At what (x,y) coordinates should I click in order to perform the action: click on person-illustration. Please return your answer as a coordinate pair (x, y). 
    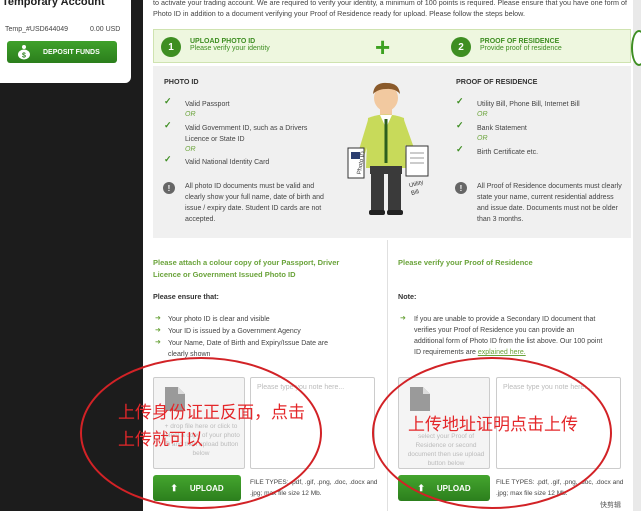
    Looking at the image, I should click on (388, 148).